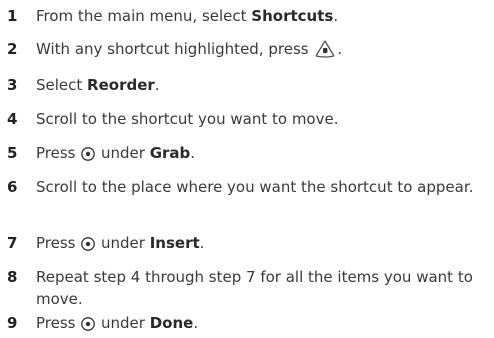 Image resolution: width=494 pixels, height=338 pixels. I want to click on step-2: 2 With any shortcut highlighted, press ., so click(247, 51).